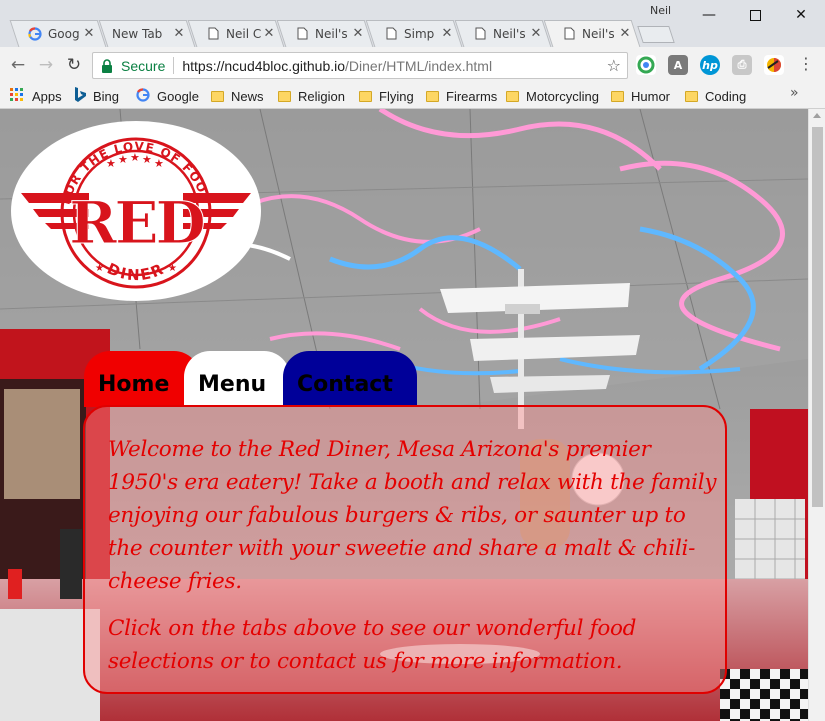  I want to click on url-path: /Diner/HTML/index.html, so click(419, 65).